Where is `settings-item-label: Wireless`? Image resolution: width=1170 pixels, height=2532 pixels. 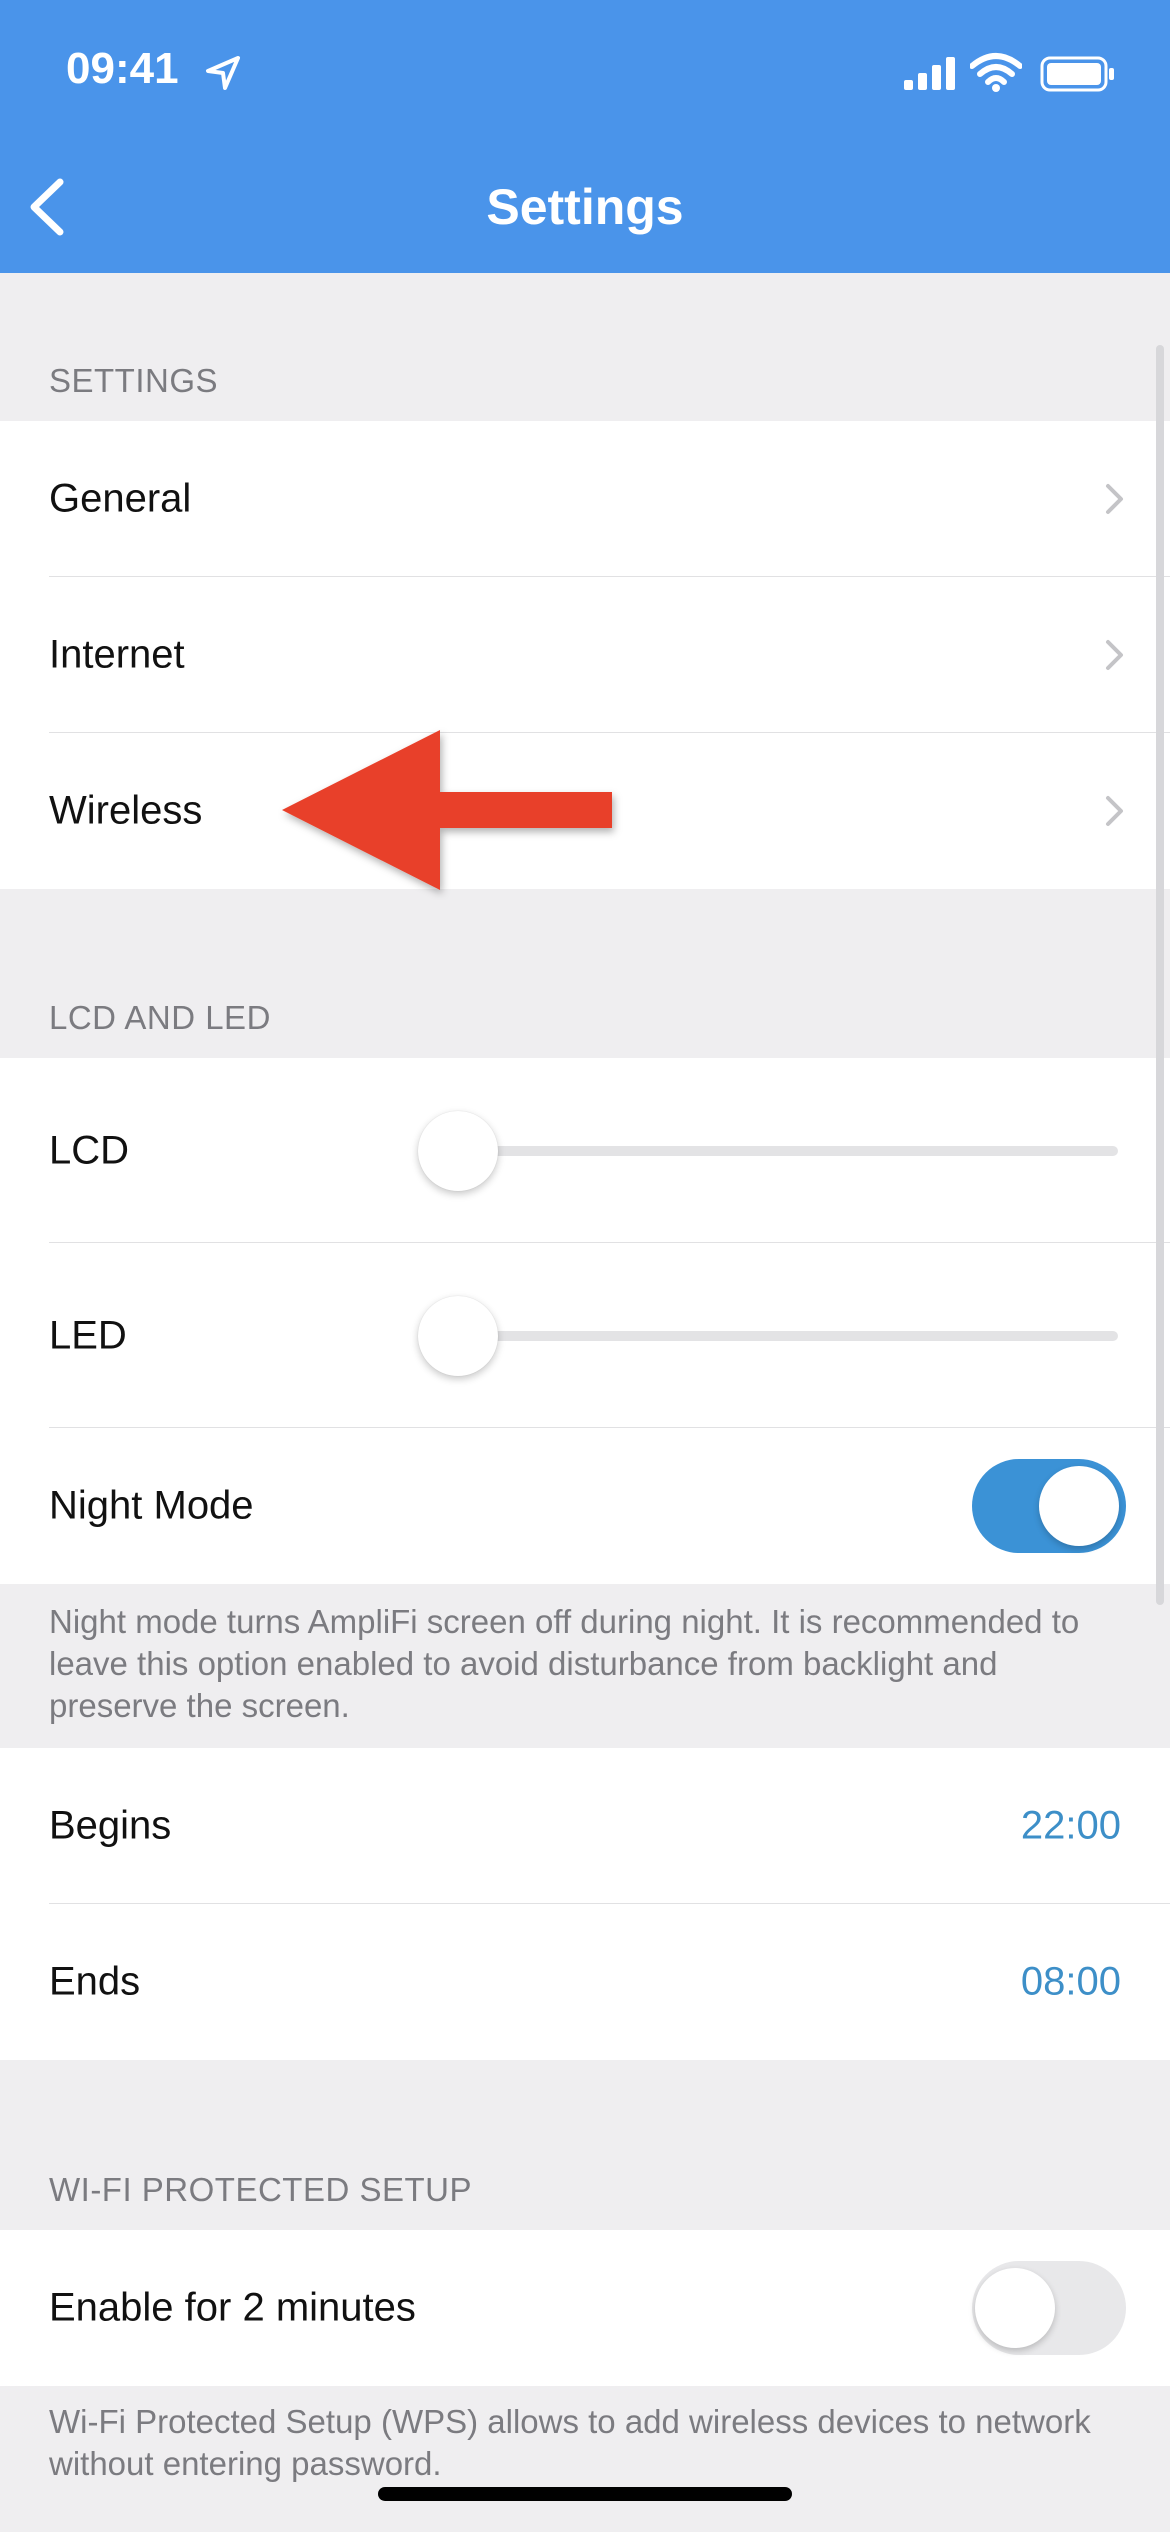
settings-item-label: Wireless is located at coordinates (126, 810).